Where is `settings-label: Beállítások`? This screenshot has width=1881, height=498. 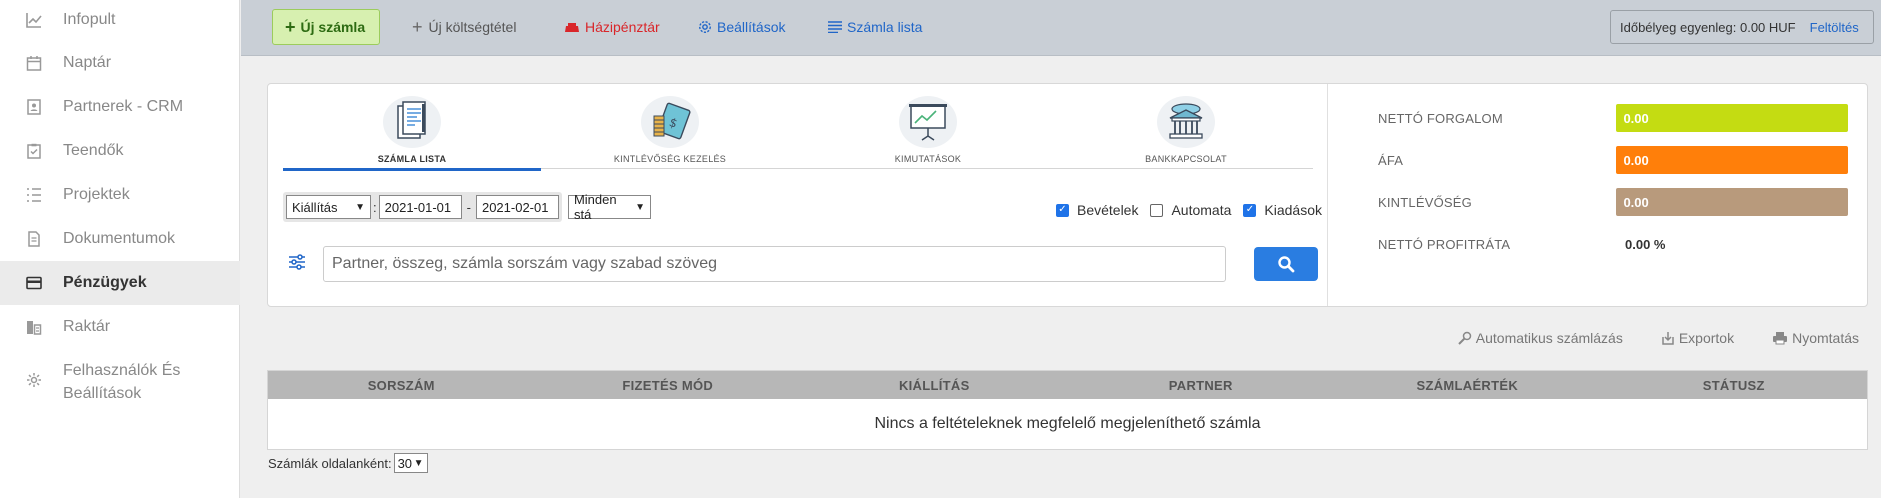
settings-label: Beállítások is located at coordinates (751, 27).